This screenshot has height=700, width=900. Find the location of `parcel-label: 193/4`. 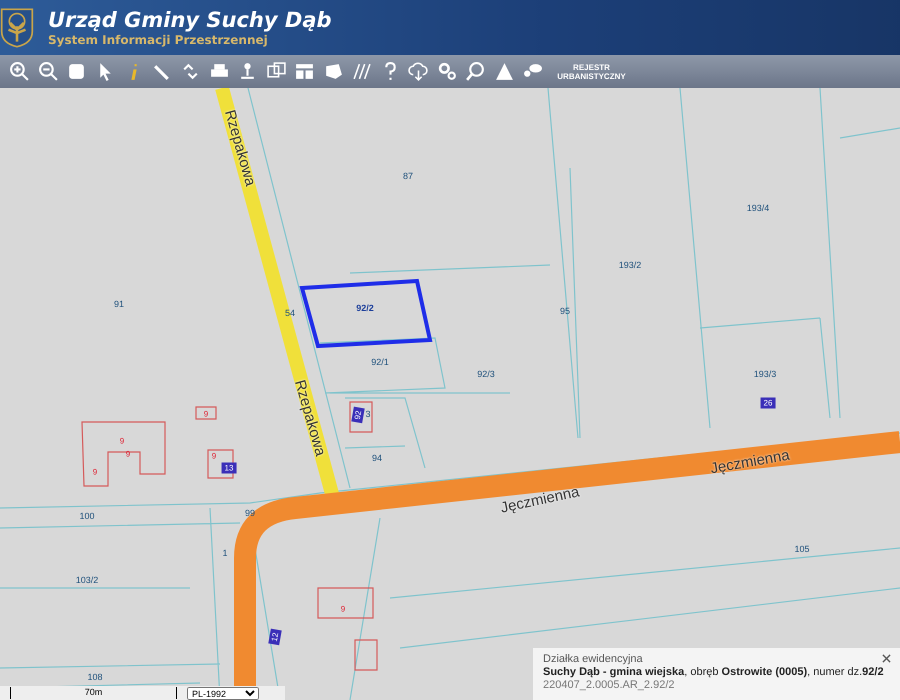

parcel-label: 193/4 is located at coordinates (758, 208).